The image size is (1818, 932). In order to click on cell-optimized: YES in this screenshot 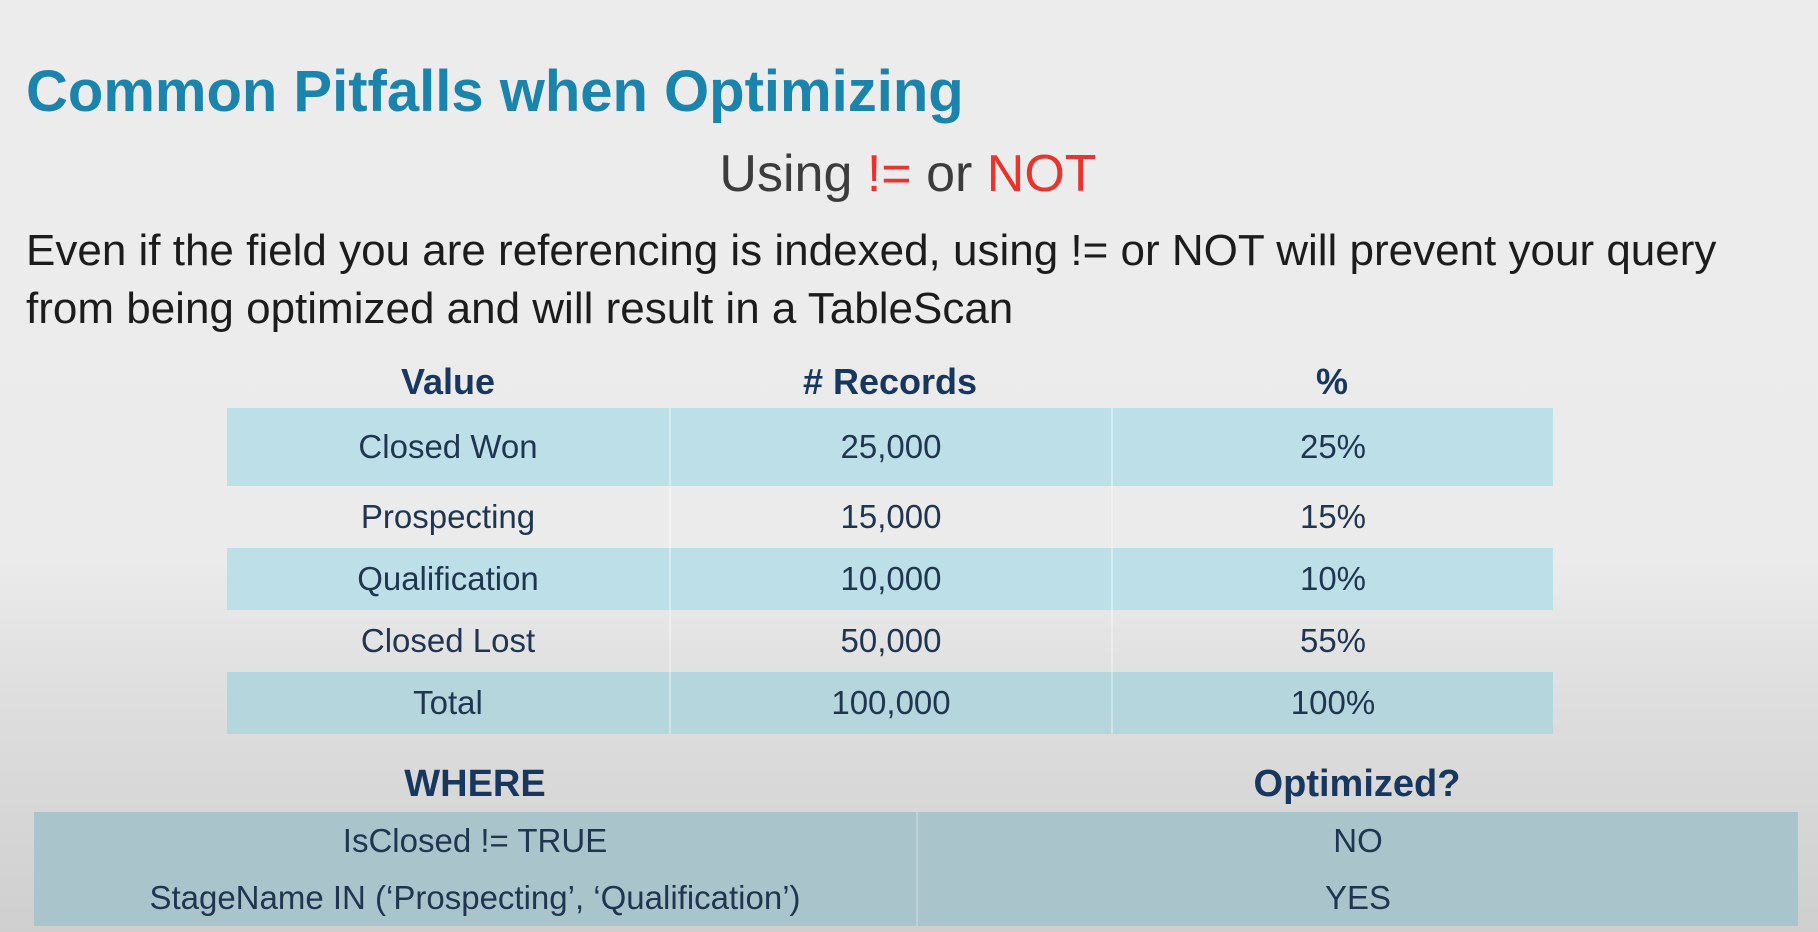, I will do `click(1357, 897)`.